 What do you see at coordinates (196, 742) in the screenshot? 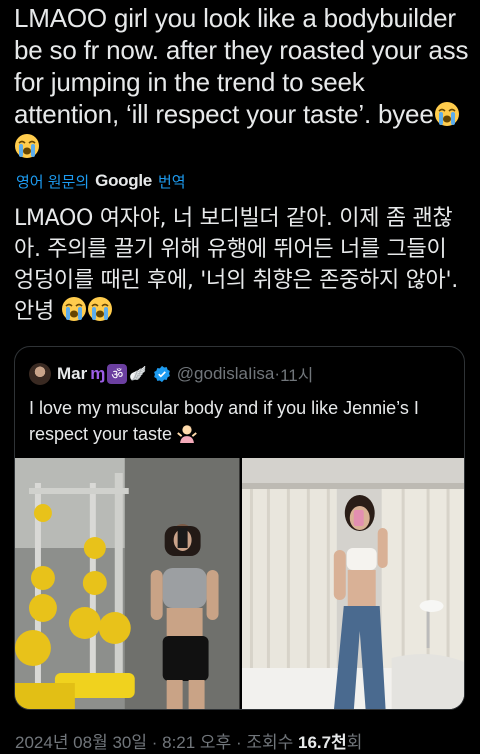
I see `post-time: 8:21 오후` at bounding box center [196, 742].